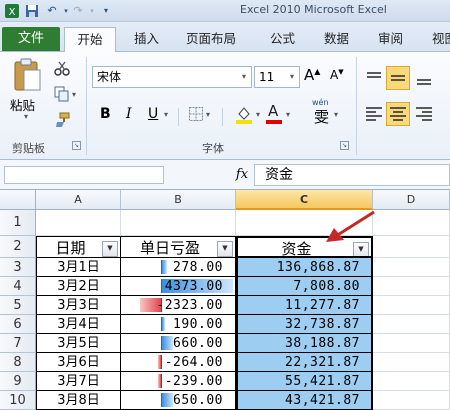  I want to click on borders-dropdown-icon: ▾, so click(208, 114).